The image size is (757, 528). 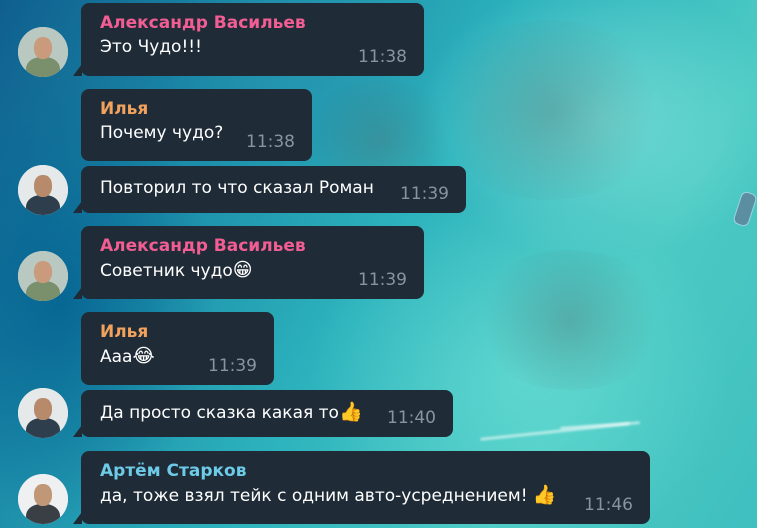 What do you see at coordinates (166, 271) in the screenshot?
I see `message-text: Советник чудо` at bounding box center [166, 271].